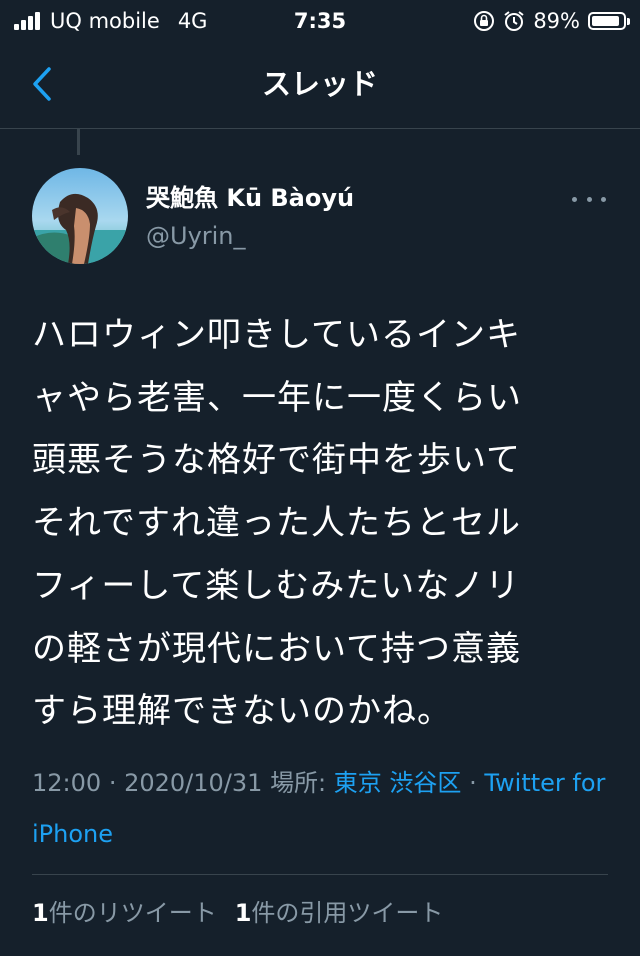 The image size is (640, 956). What do you see at coordinates (67, 783) in the screenshot?
I see `tweet-time: 12:00` at bounding box center [67, 783].